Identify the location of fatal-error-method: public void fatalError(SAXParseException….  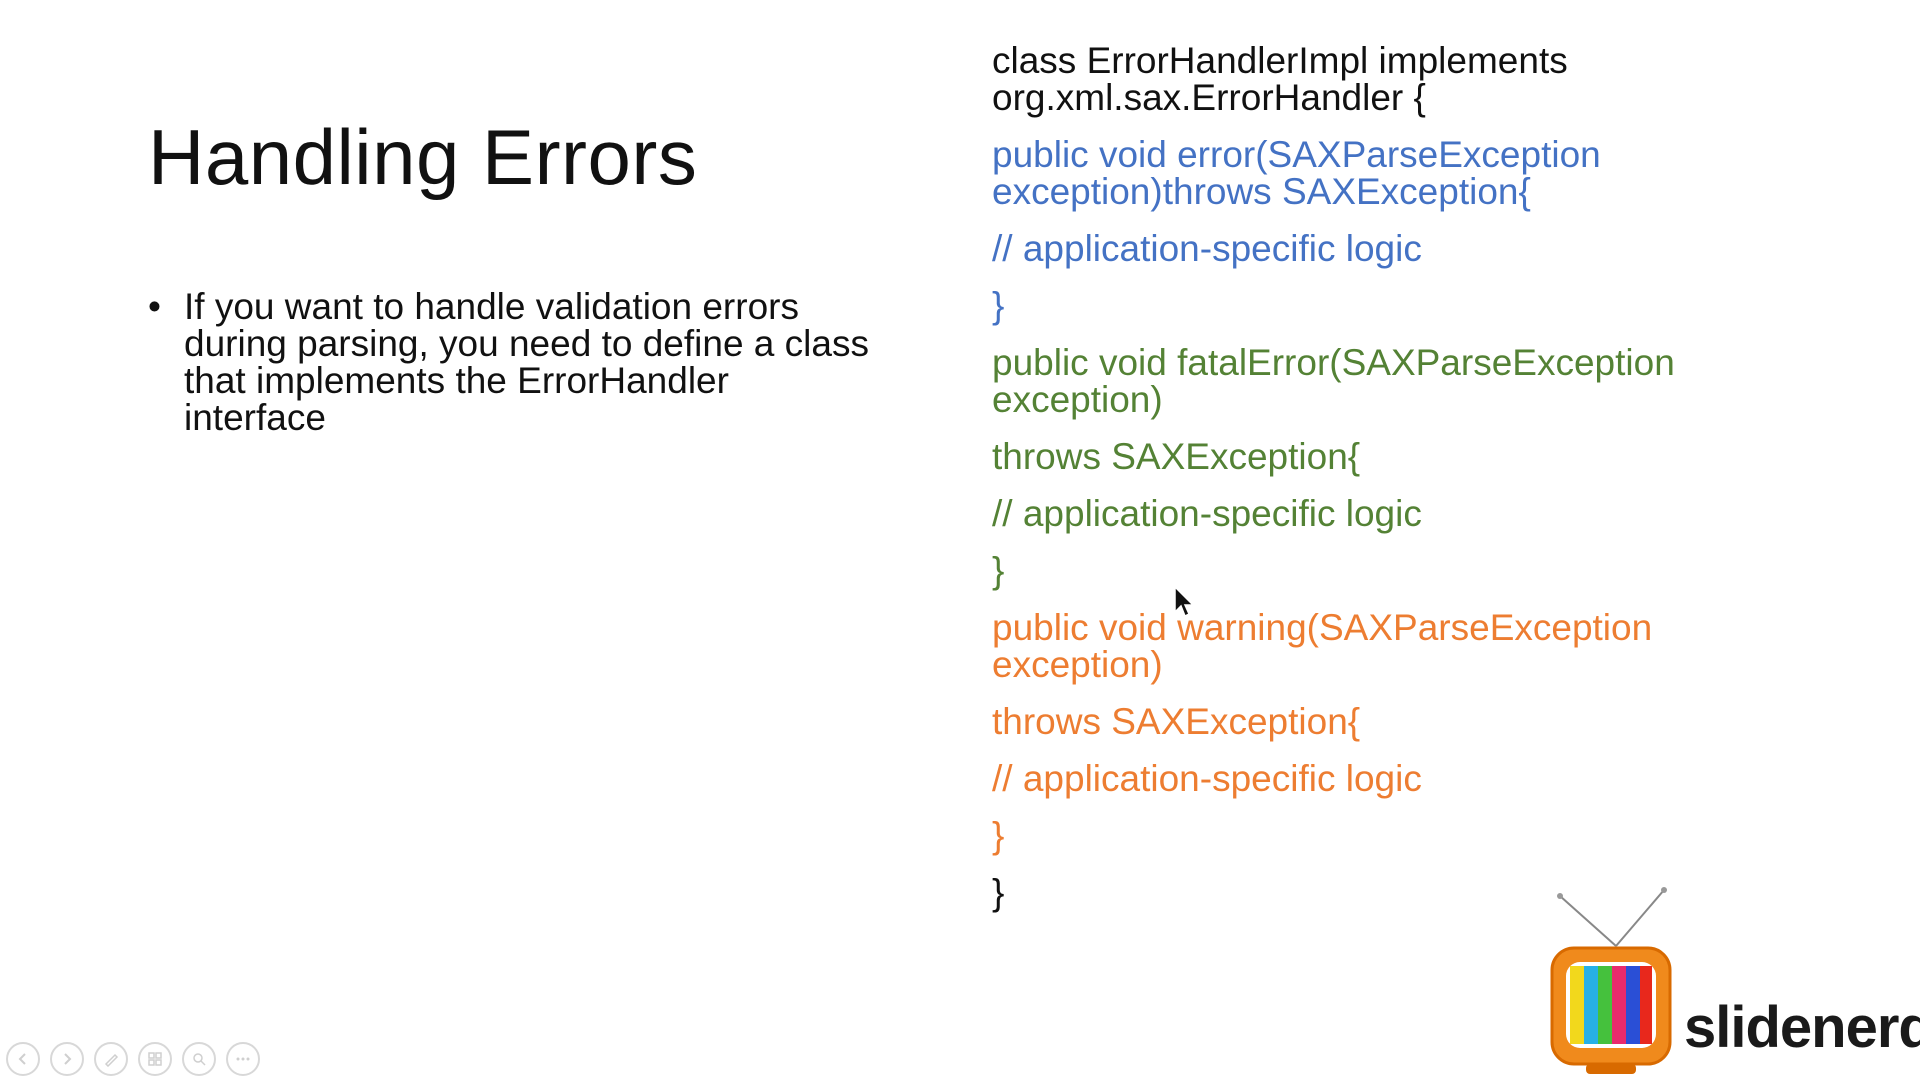
(1442, 466).